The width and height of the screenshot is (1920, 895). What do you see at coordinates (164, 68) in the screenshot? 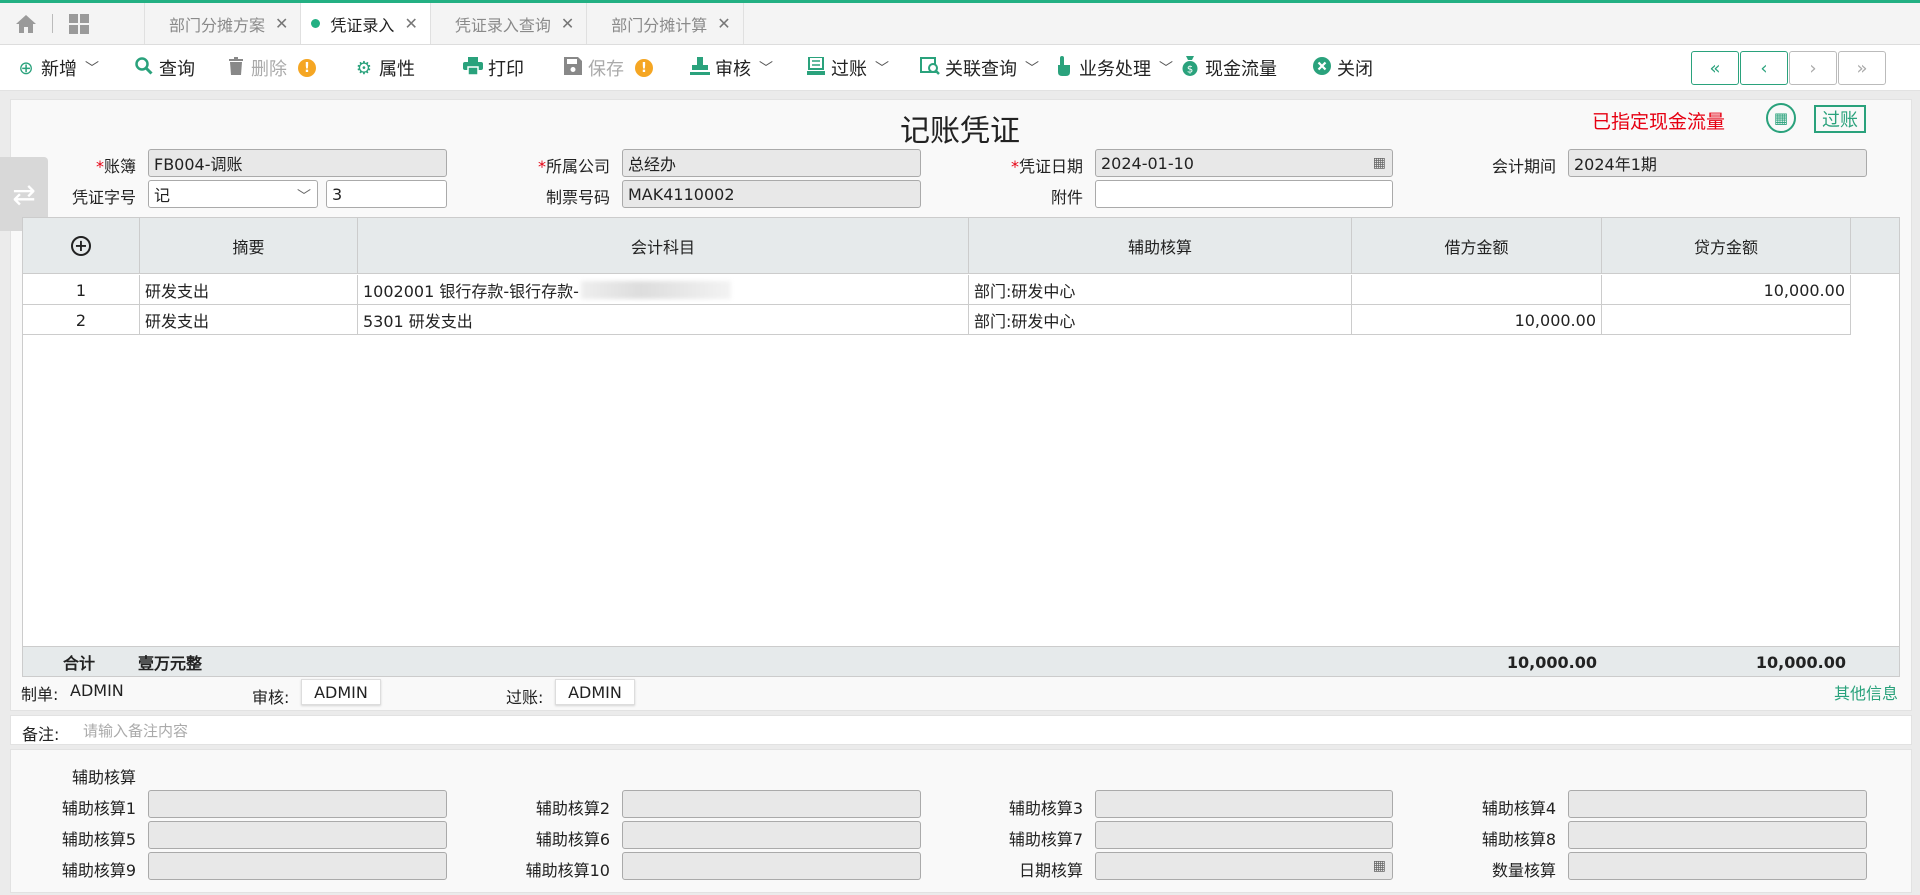
I see `query-button: 查询` at bounding box center [164, 68].